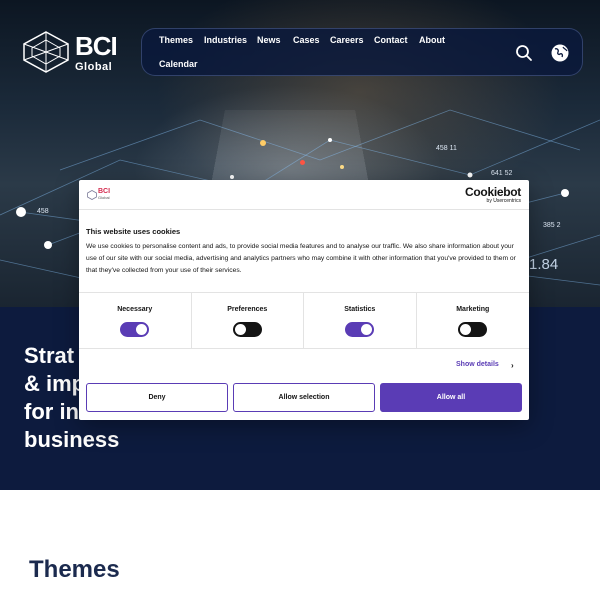 Image resolution: width=600 pixels, height=600 pixels. I want to click on allow-selection-button: Allow selection, so click(304, 397).